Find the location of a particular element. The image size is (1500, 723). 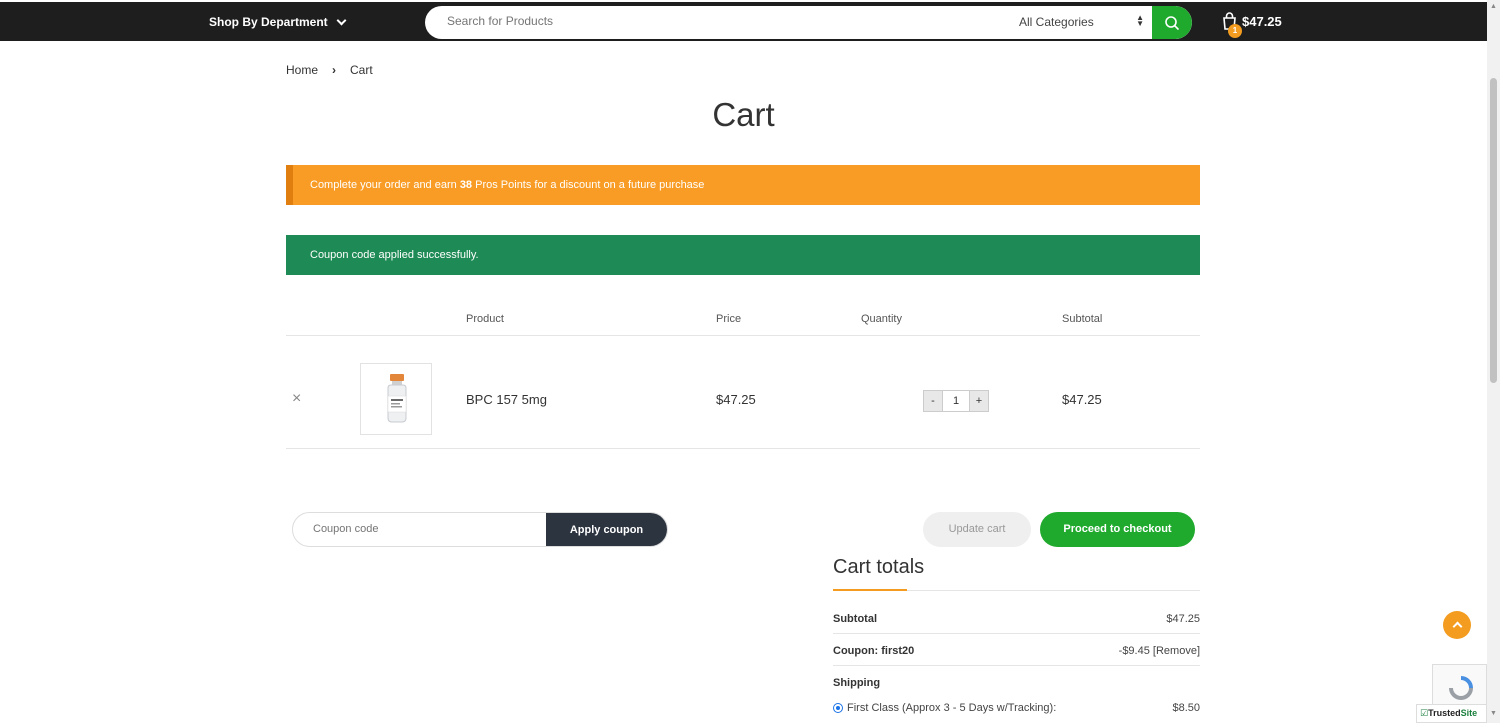

shipping-option-price: $8.50 is located at coordinates (1186, 708).